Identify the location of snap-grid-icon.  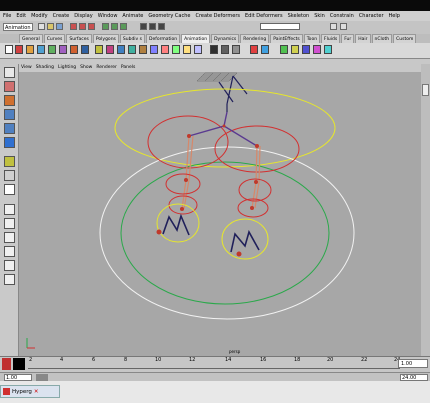
(105, 26).